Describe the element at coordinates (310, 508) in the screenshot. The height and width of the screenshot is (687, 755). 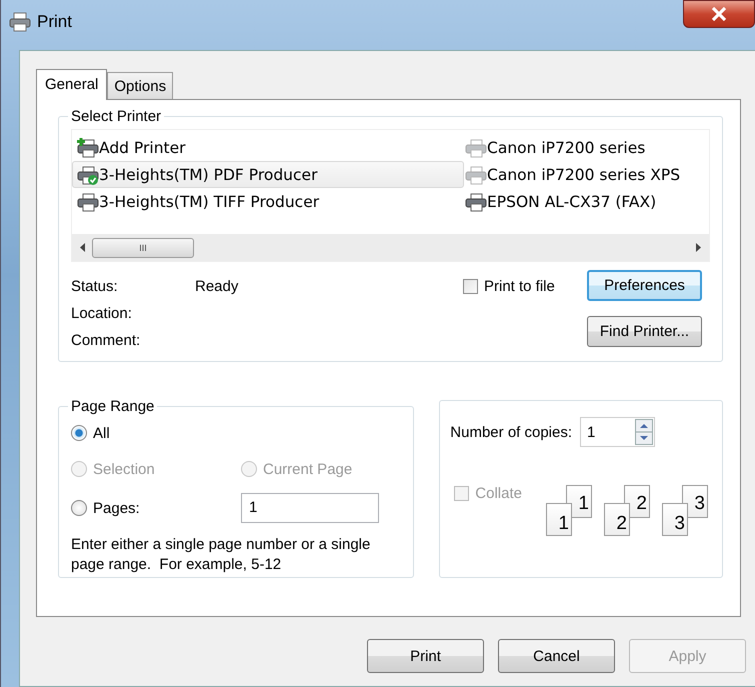
I see `pages-field: 1` at that location.